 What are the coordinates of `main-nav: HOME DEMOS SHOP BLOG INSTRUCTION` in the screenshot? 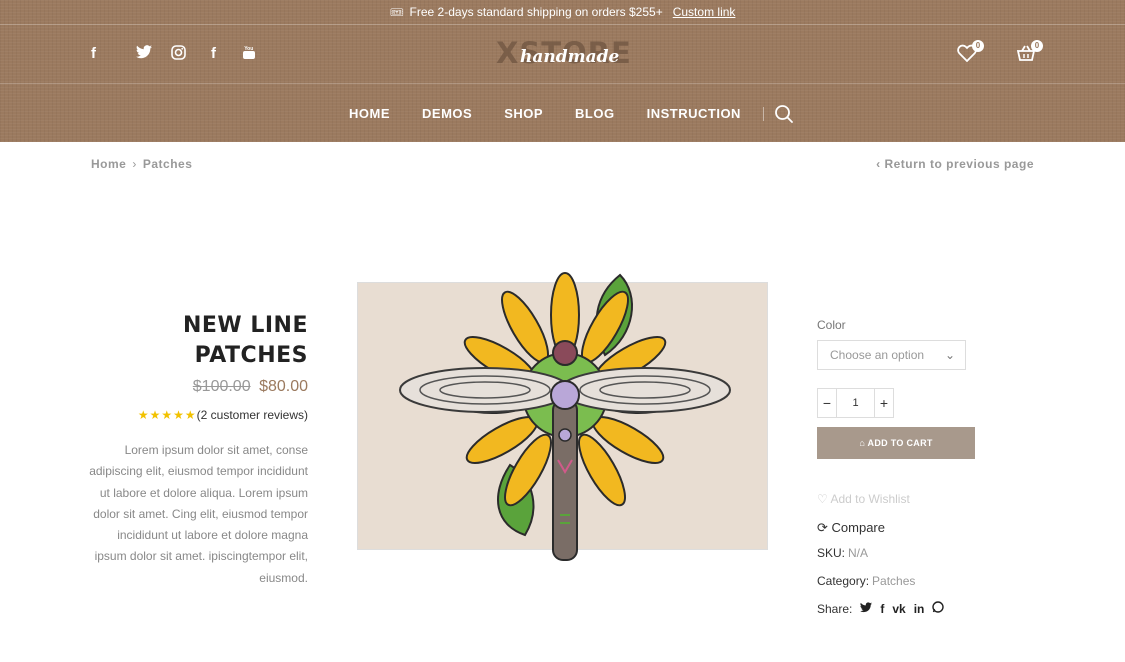 It's located at (562, 113).